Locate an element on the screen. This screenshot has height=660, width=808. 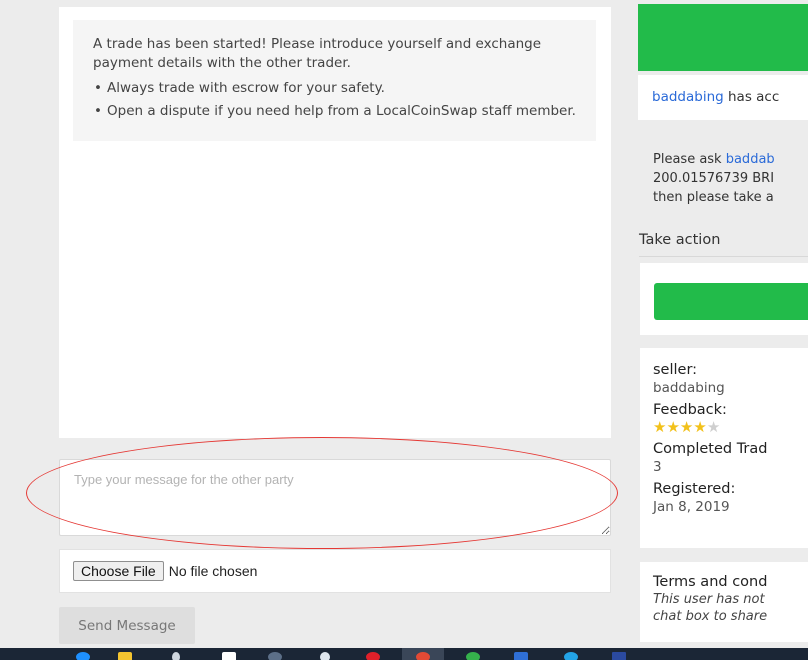
os-taskbar is located at coordinates (404, 654).